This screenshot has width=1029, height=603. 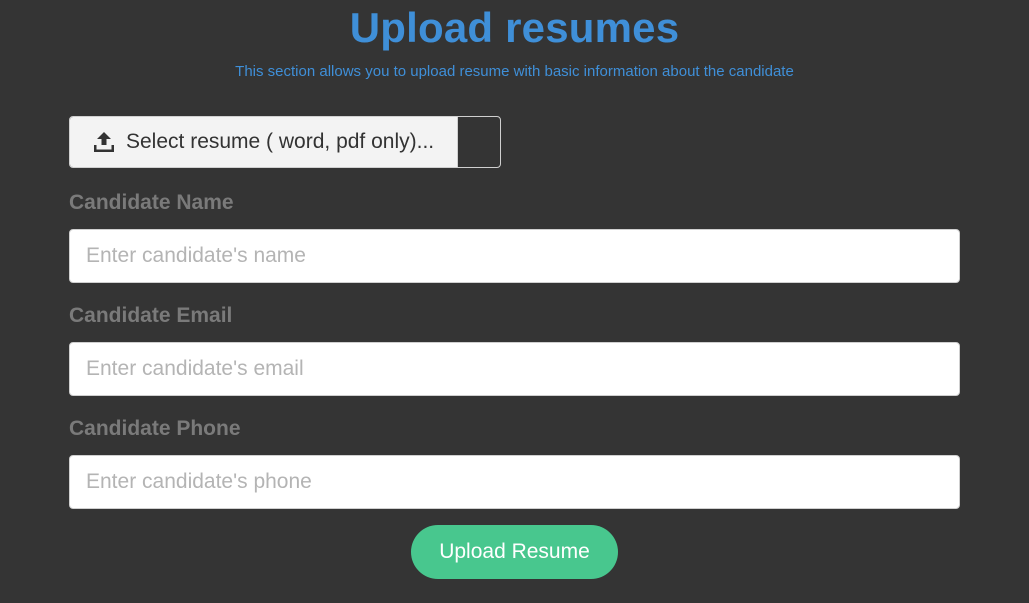 I want to click on candidate-name-label: Candidate Name, so click(x=151, y=202).